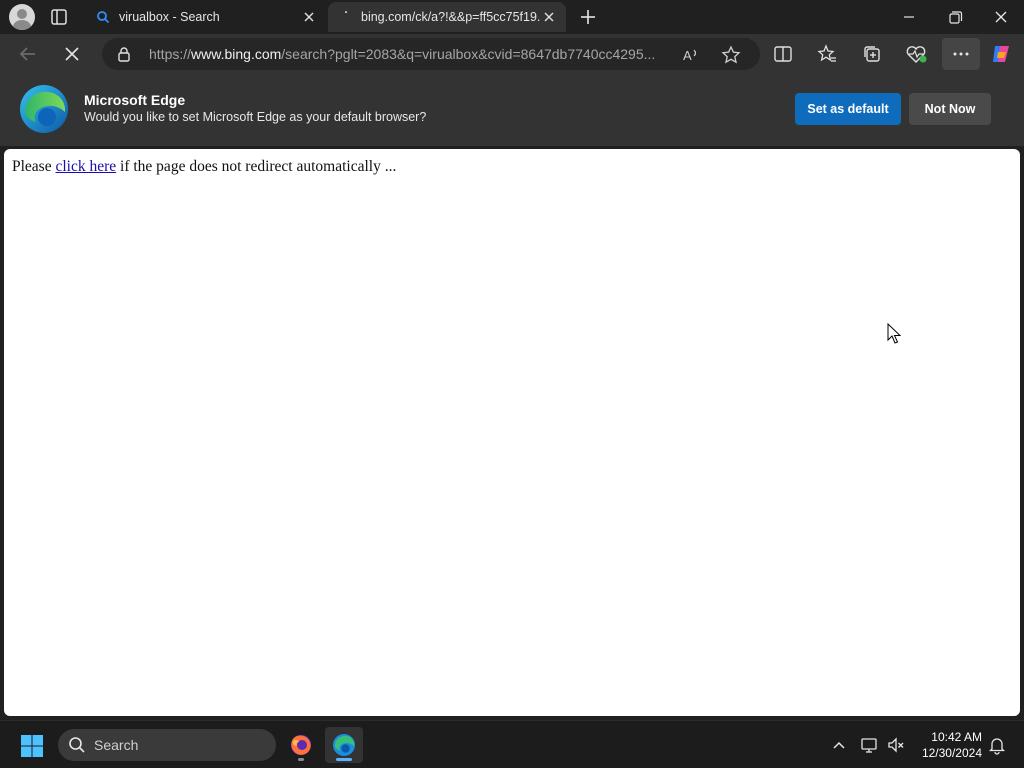 The width and height of the screenshot is (1024, 768). What do you see at coordinates (950, 109) in the screenshot?
I see `not-now-button: Not Now` at bounding box center [950, 109].